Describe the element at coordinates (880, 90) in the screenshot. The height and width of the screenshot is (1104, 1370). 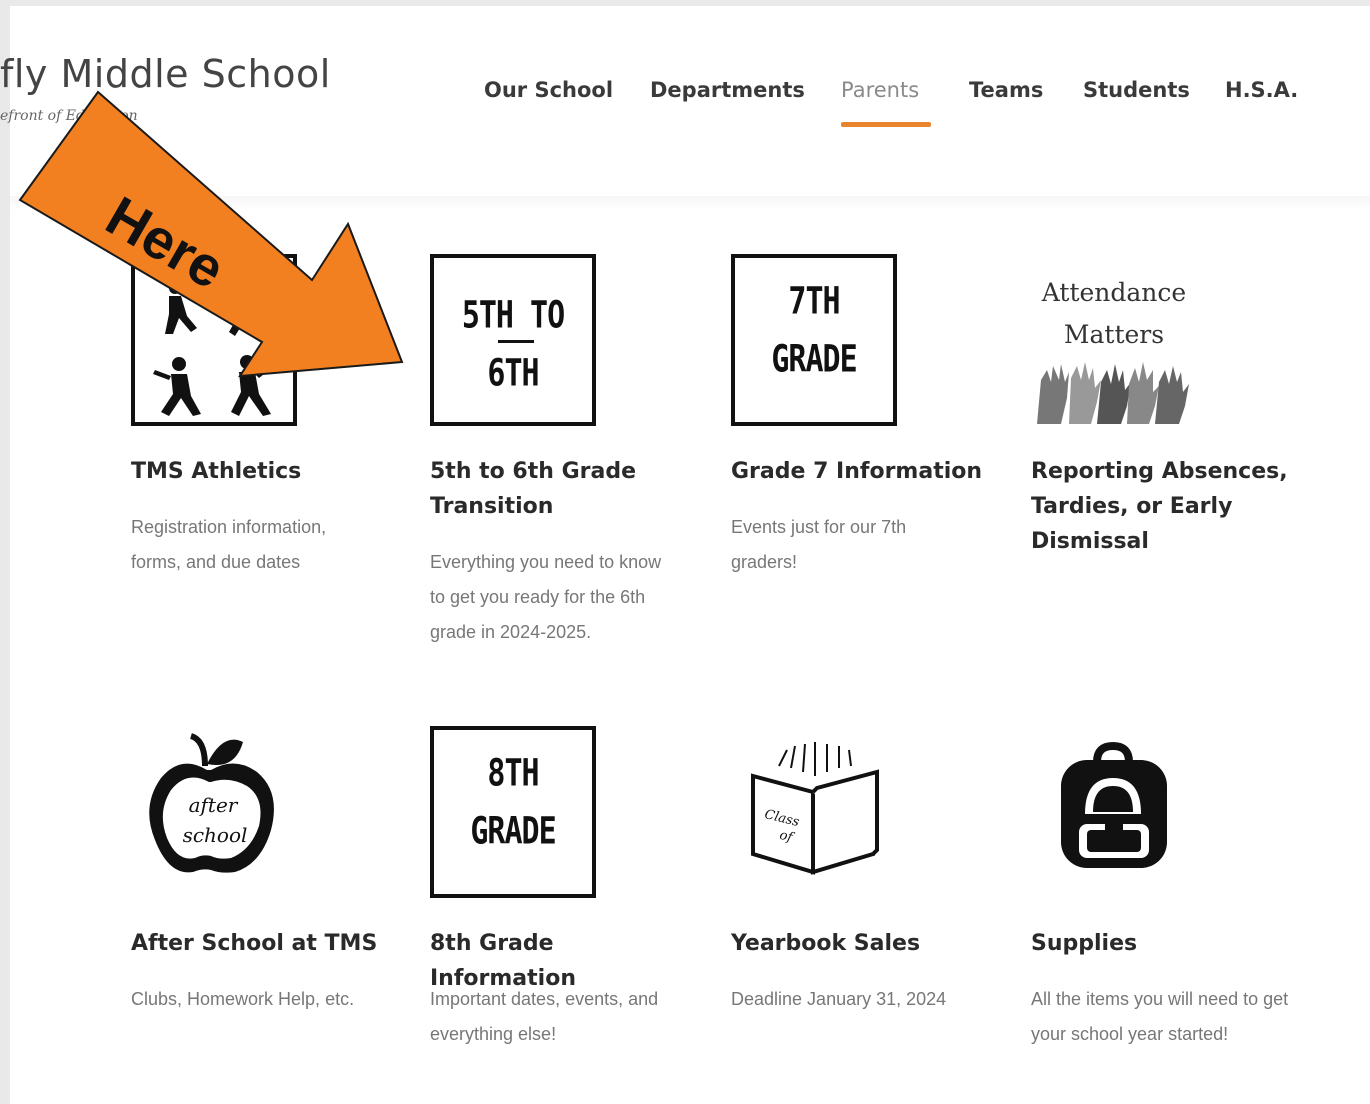
I see `nav-item-parents: Parents` at that location.